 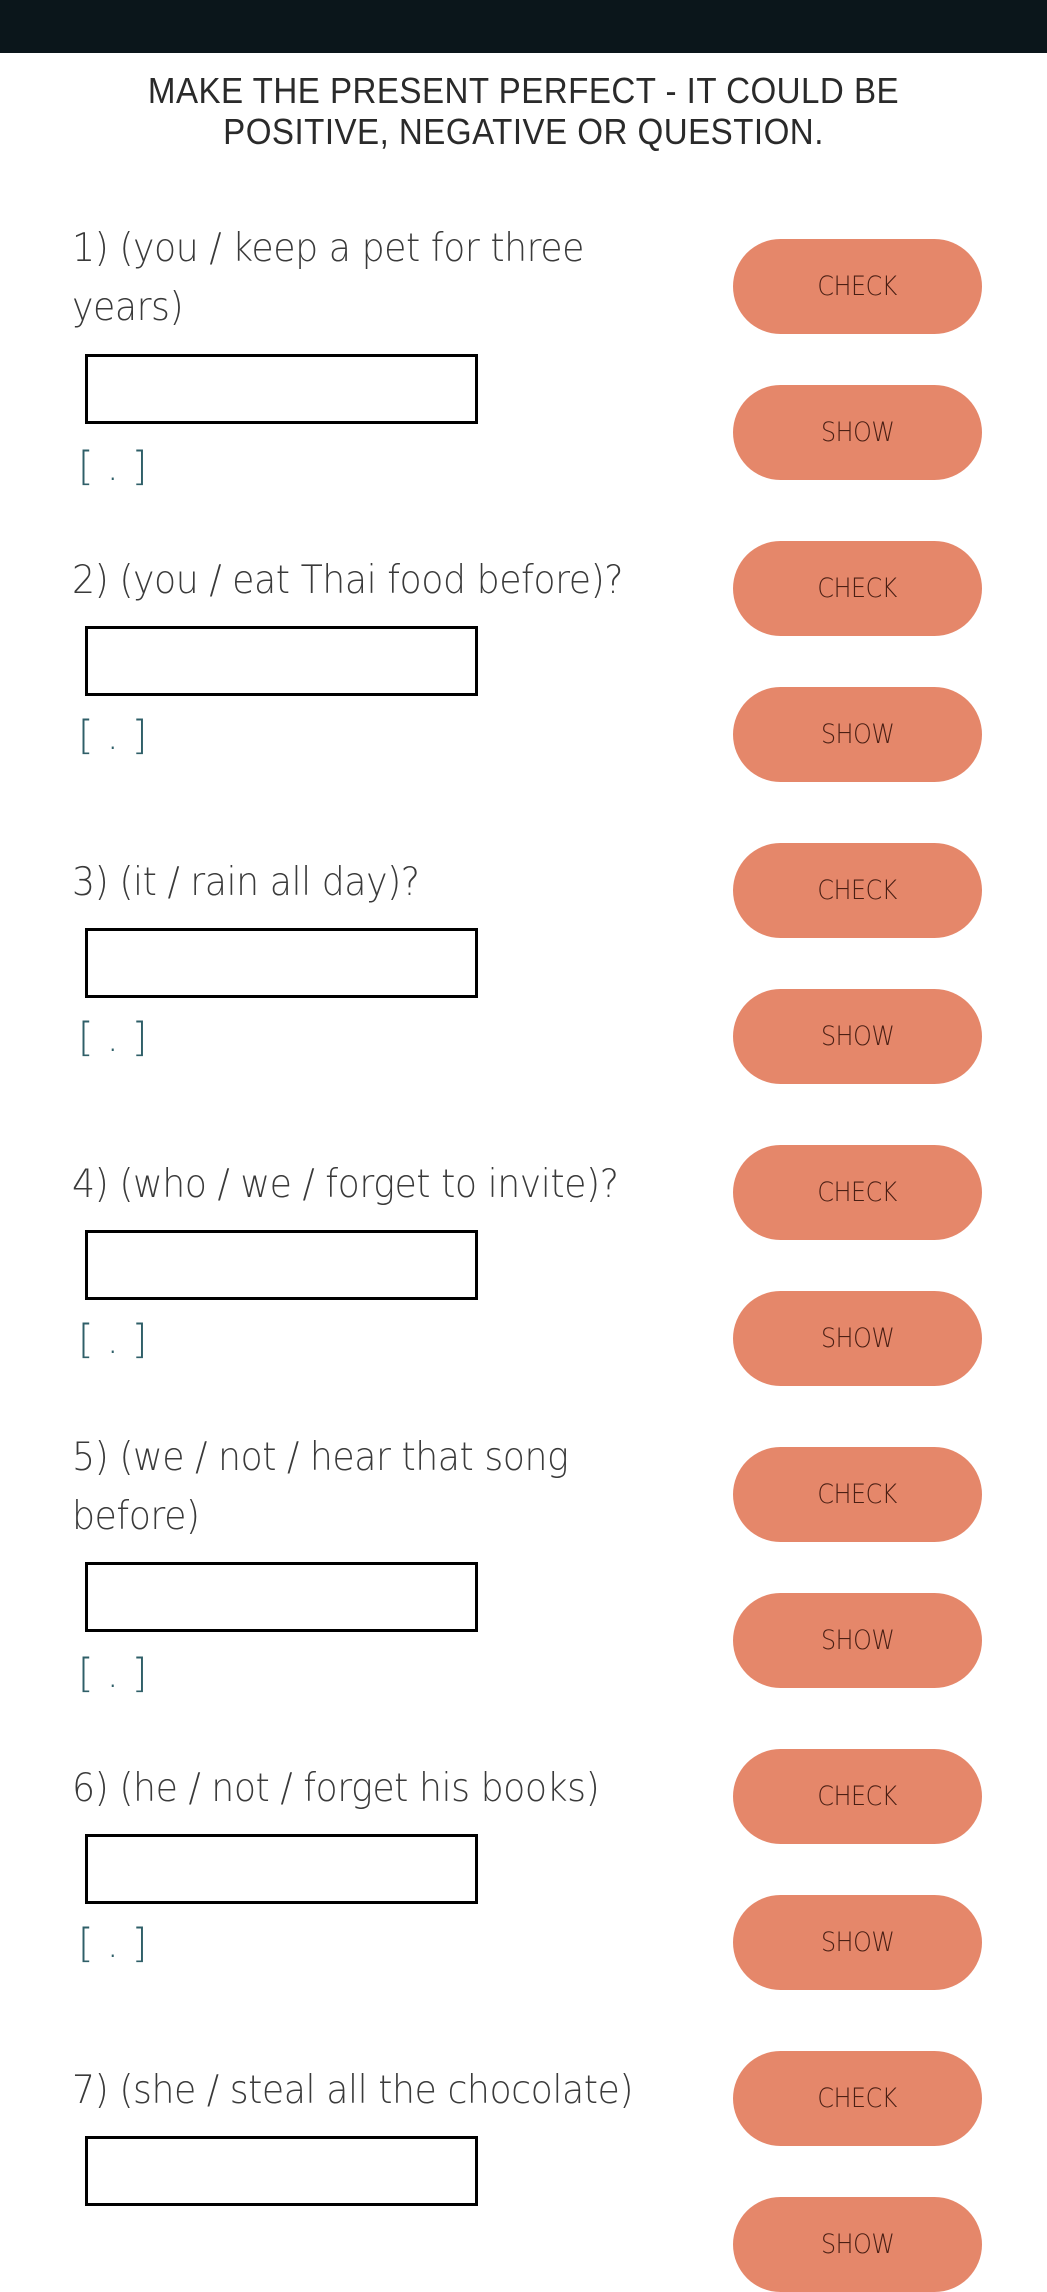 I want to click on check-button-5: CHECK, so click(x=857, y=1494).